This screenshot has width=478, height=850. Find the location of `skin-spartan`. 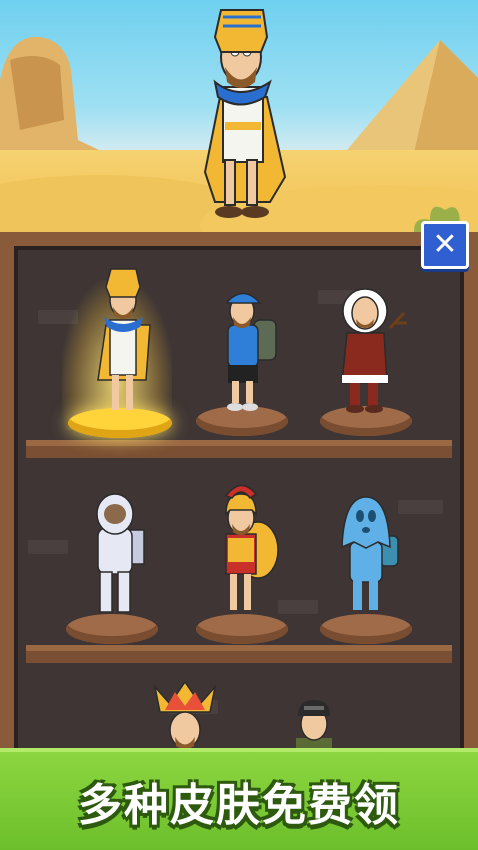

skin-spartan is located at coordinates (247, 552).